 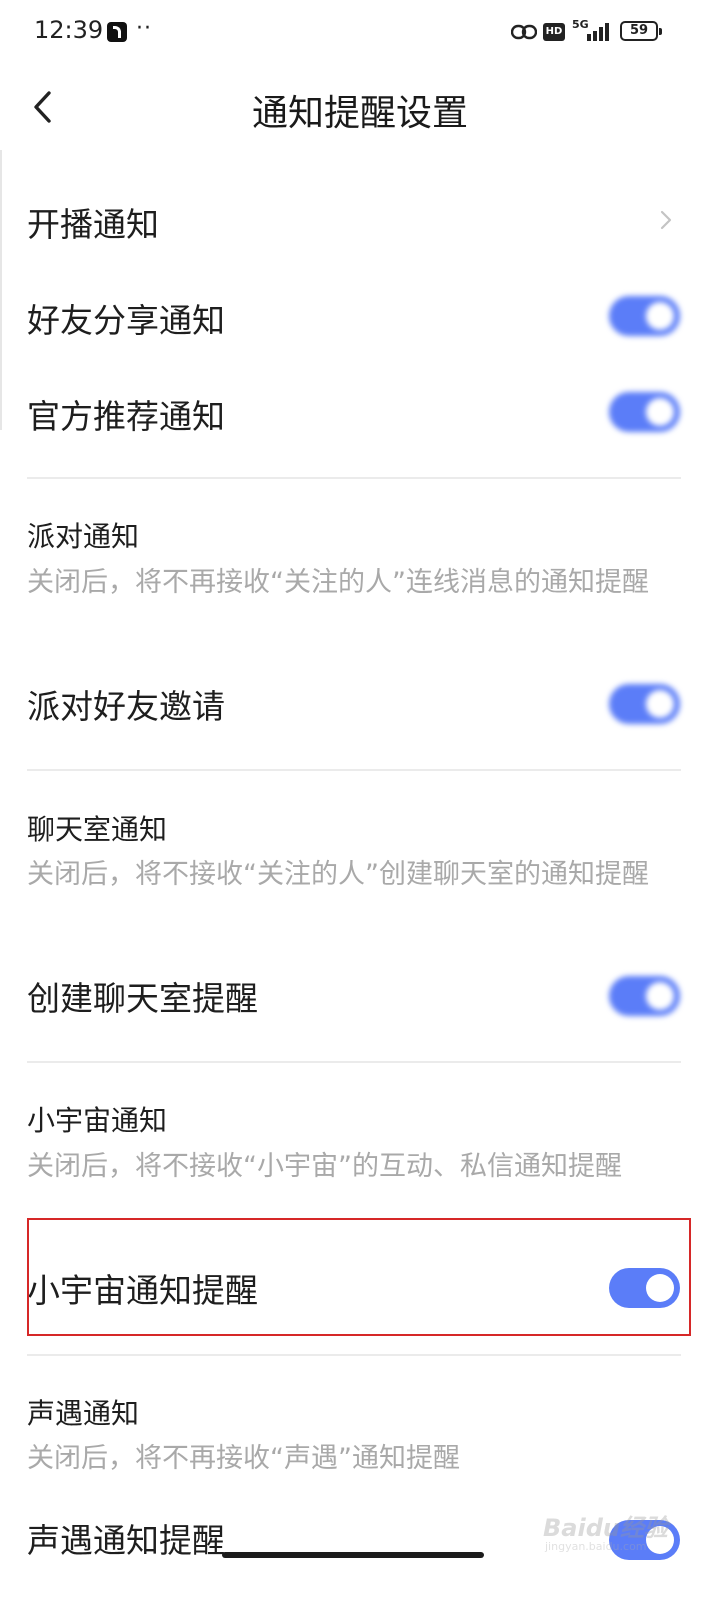 I want to click on voice-meet-label: 声遇通知提醒, so click(x=126, y=1540).